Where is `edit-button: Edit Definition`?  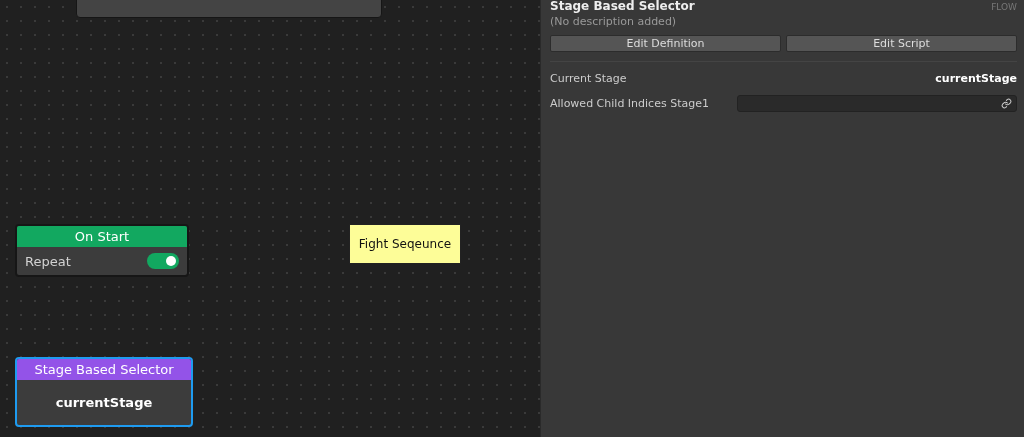 edit-button: Edit Definition is located at coordinates (665, 43).